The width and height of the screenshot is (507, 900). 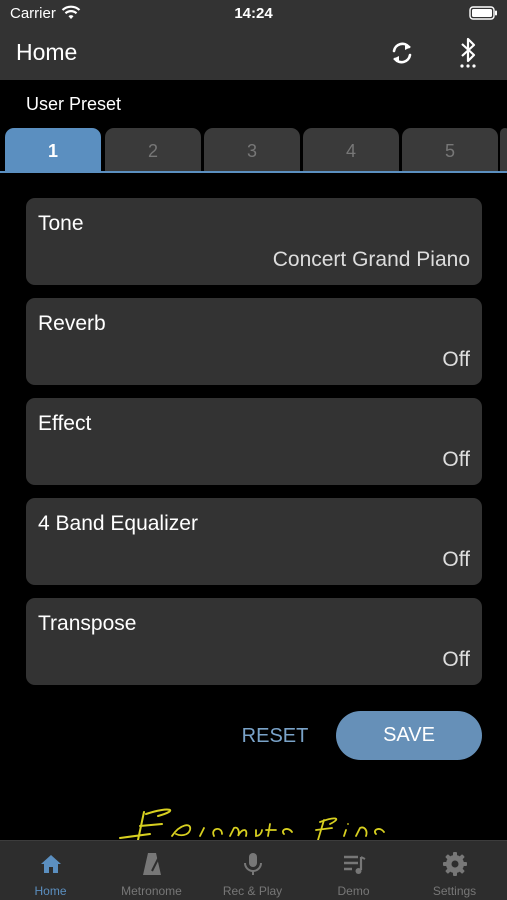 I want to click on page-title: Home, so click(x=47, y=52).